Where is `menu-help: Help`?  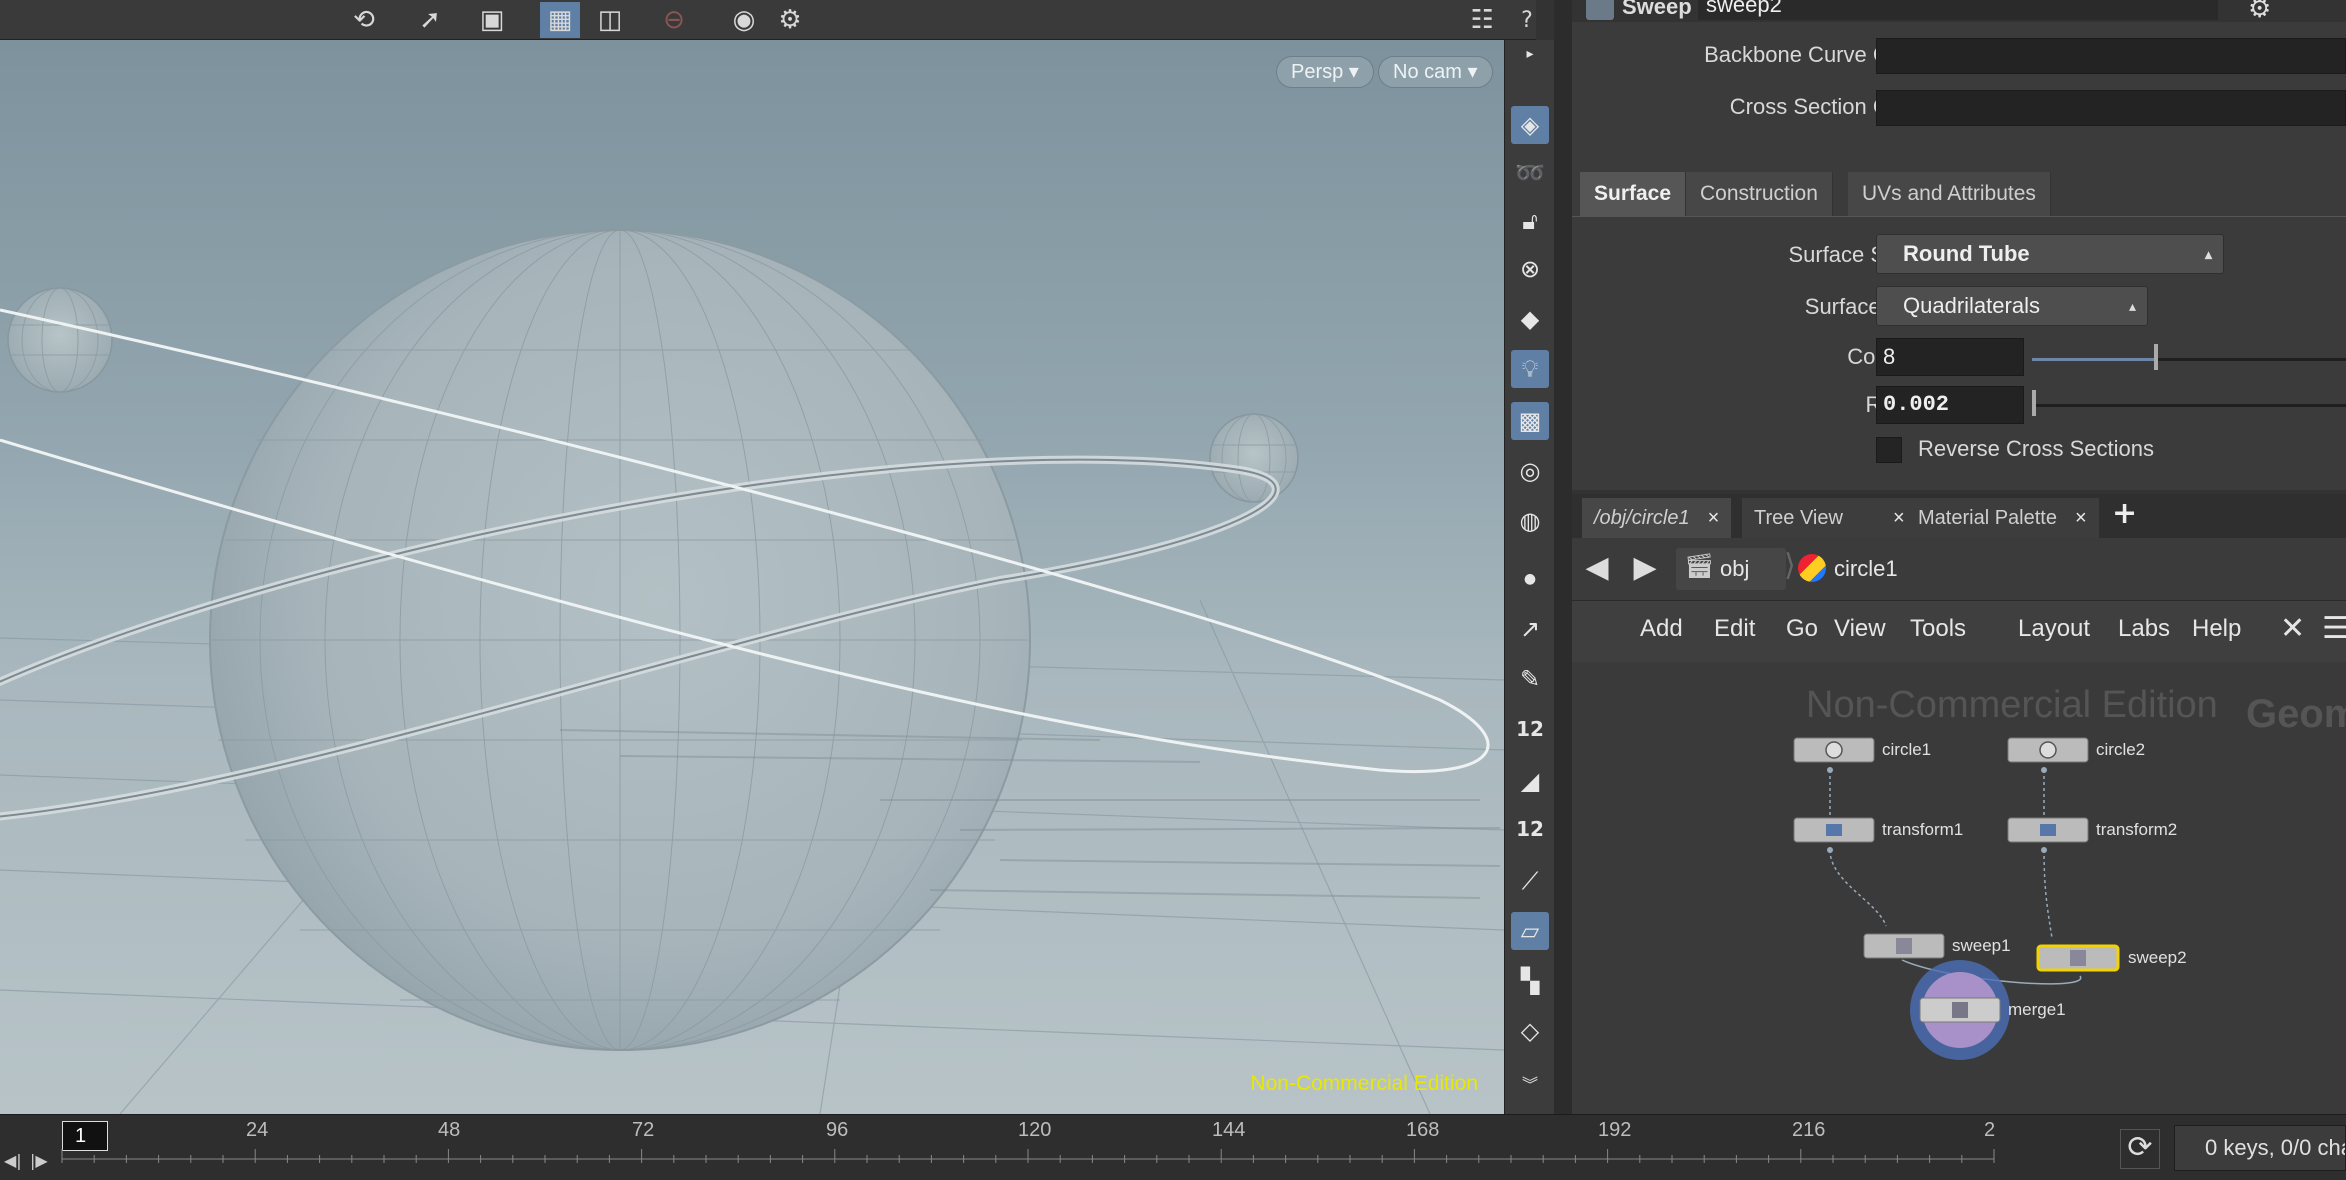
menu-help: Help is located at coordinates (2216, 629).